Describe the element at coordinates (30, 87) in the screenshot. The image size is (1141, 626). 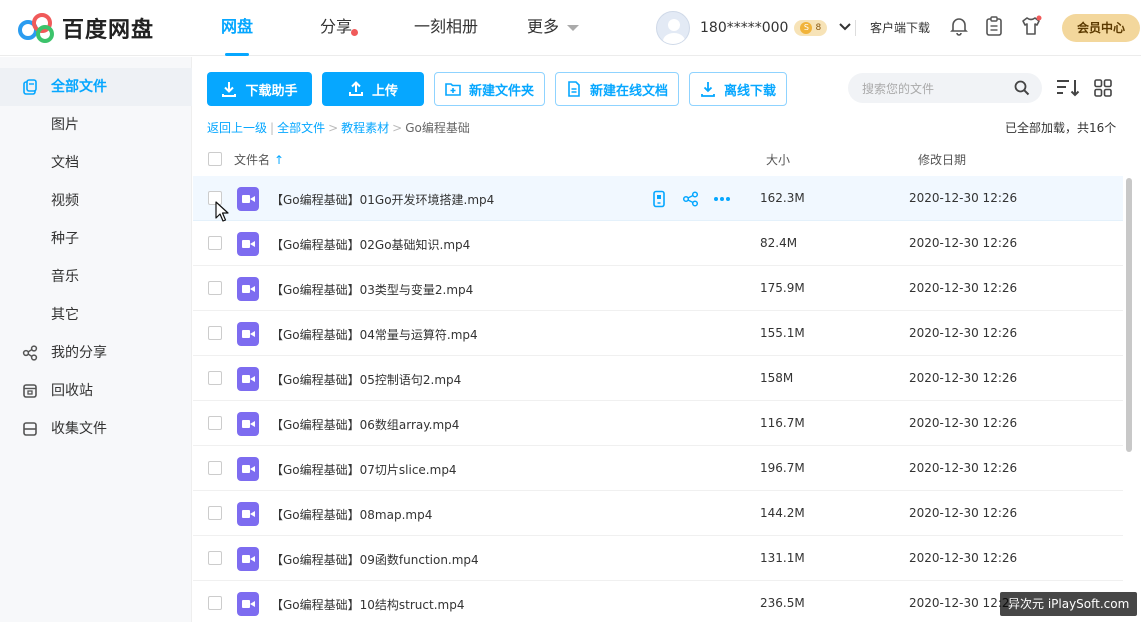
I see `all-files-icon` at that location.